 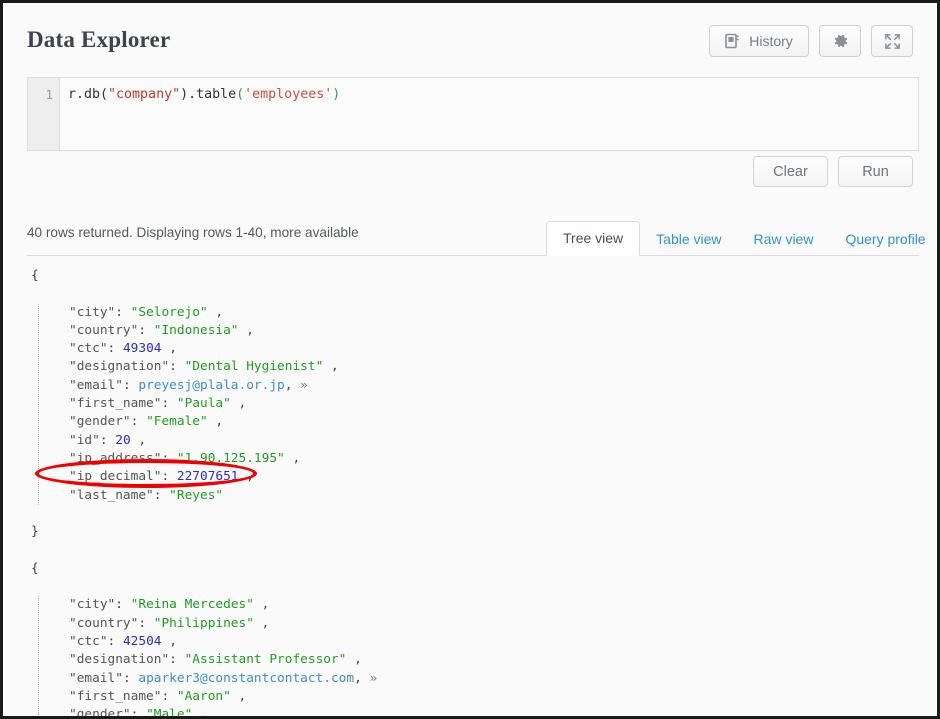 I want to click on json-field-row: "gender": "Female" ,, so click(x=489, y=422).